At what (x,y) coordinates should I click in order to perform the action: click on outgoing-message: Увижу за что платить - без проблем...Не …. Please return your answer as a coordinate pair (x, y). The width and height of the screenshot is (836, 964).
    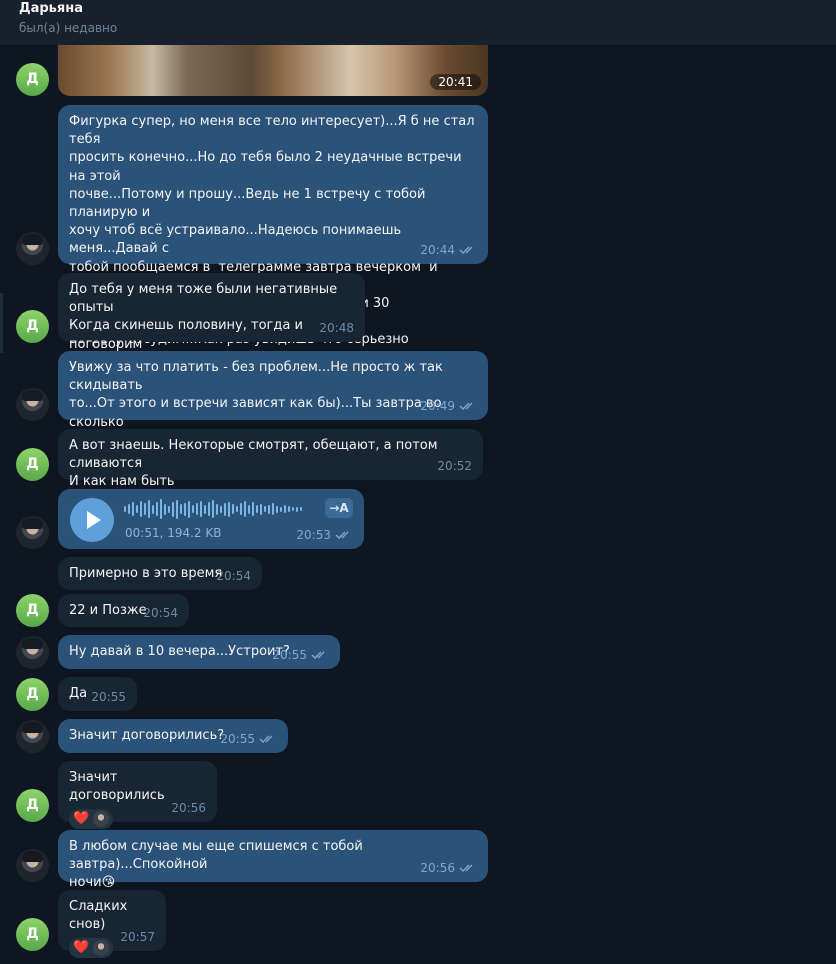
    Looking at the image, I should click on (273, 399).